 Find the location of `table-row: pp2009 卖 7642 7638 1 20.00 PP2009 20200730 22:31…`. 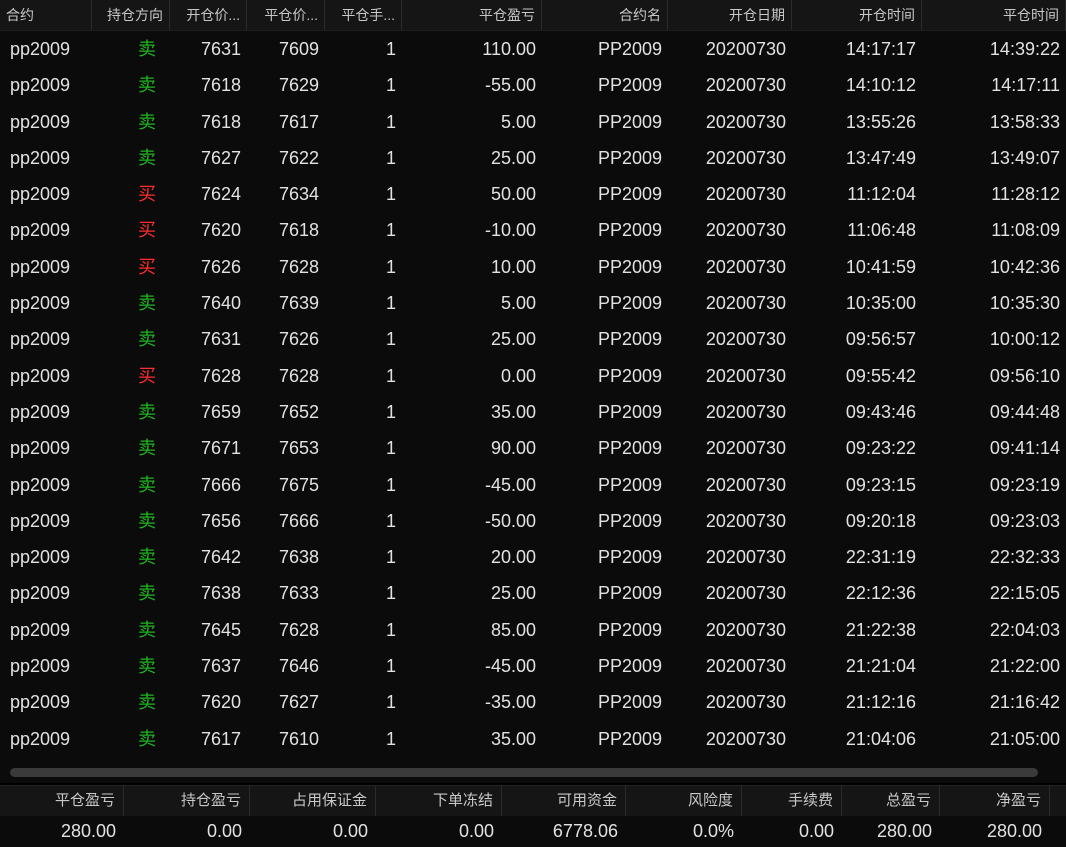

table-row: pp2009 卖 7642 7638 1 20.00 PP2009 20200730 22:31… is located at coordinates (533, 557).